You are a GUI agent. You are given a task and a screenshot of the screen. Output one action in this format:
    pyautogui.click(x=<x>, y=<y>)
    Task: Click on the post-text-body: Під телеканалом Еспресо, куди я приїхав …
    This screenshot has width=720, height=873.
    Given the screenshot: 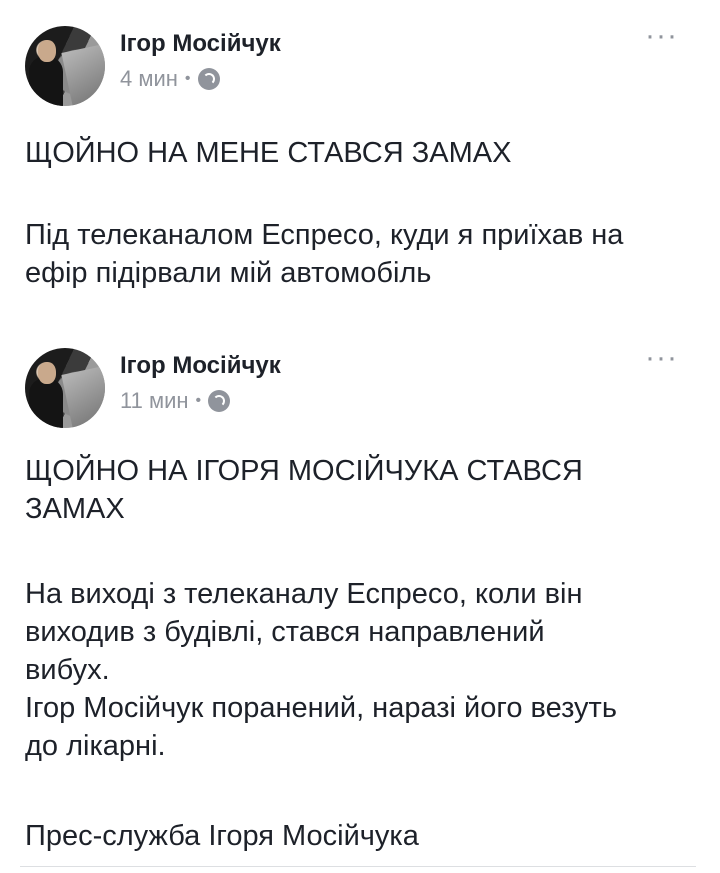 What is the action you would take?
    pyautogui.click(x=324, y=254)
    